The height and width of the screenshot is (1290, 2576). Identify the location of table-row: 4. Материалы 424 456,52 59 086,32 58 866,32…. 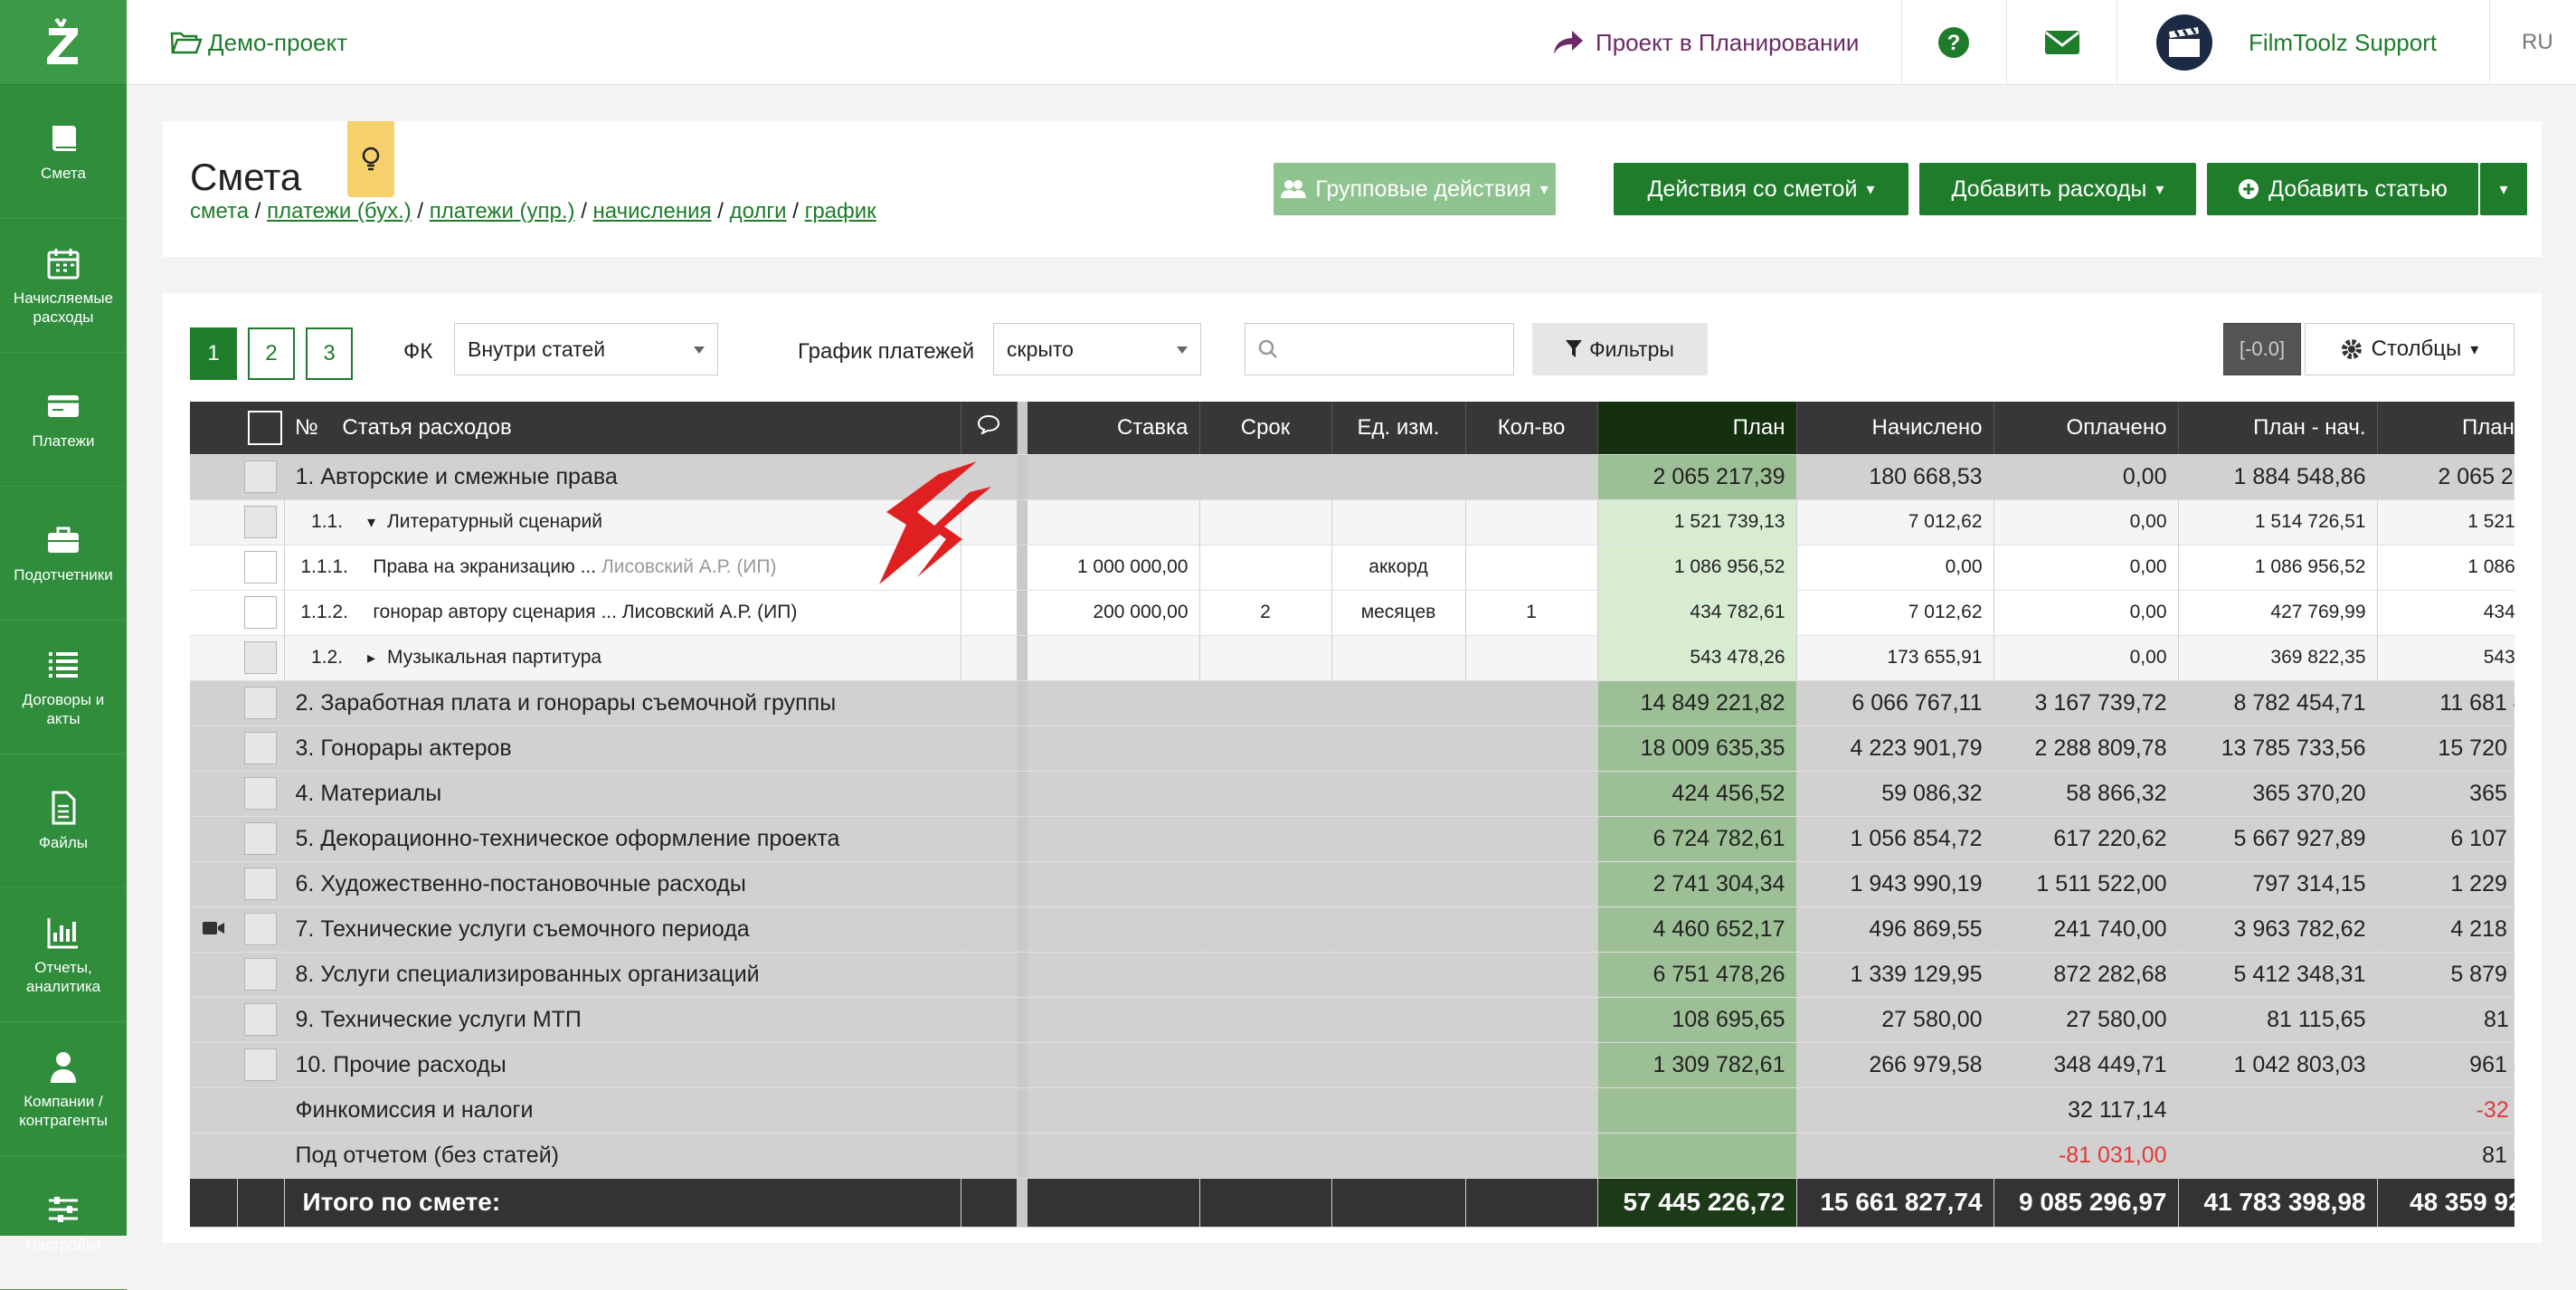
(1352, 794).